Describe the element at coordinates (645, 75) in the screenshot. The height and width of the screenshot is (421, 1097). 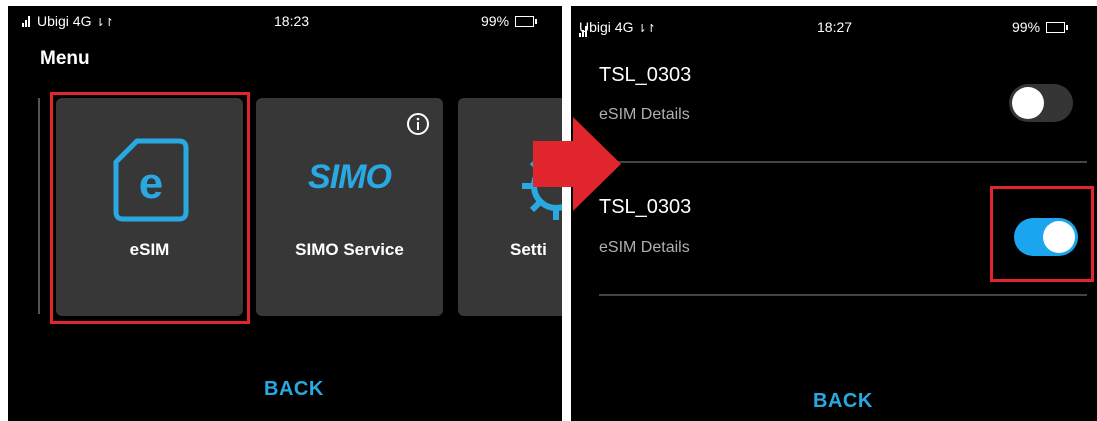
I see `profile-name: TSL_0303` at that location.